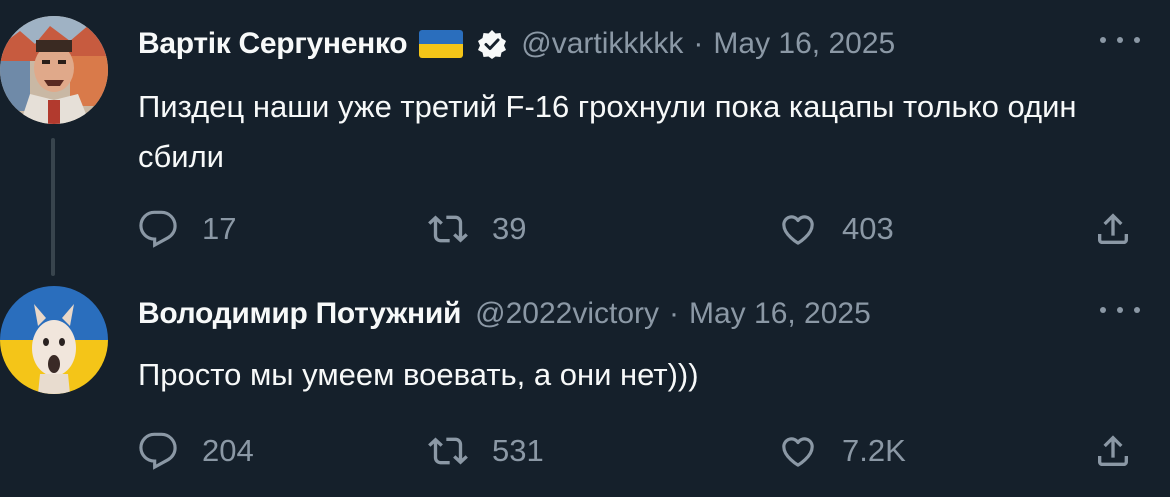 The width and height of the screenshot is (1170, 497). I want to click on action-bar: 17 39 403, so click(643, 229).